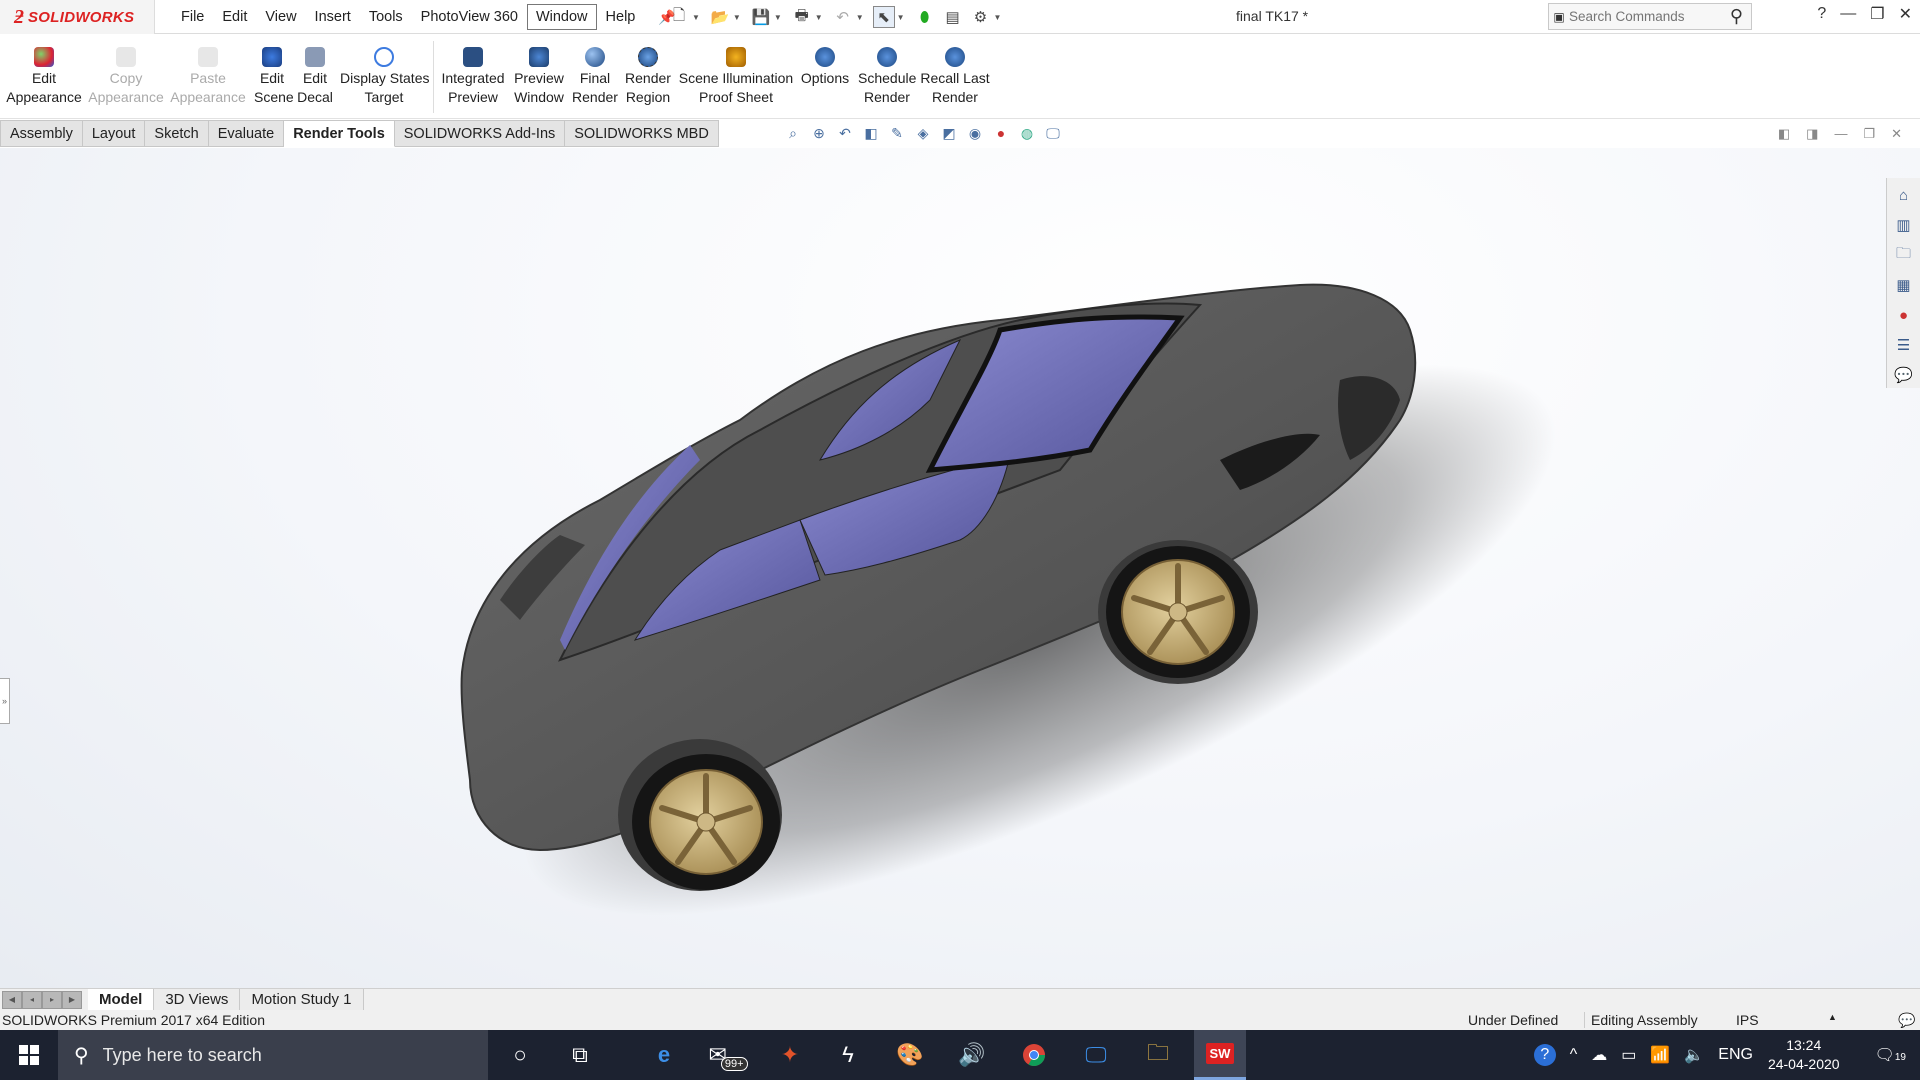  Describe the element at coordinates (1904, 195) in the screenshot. I see `home-icon: ⌂` at that location.